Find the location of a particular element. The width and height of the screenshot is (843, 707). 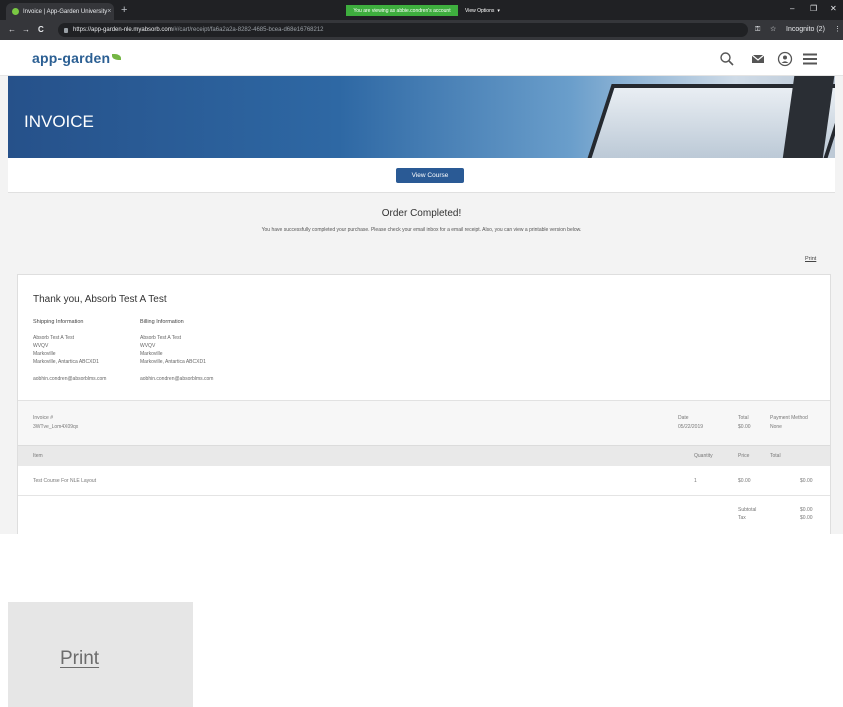

shipping-line: WVQV is located at coordinates (41, 346).